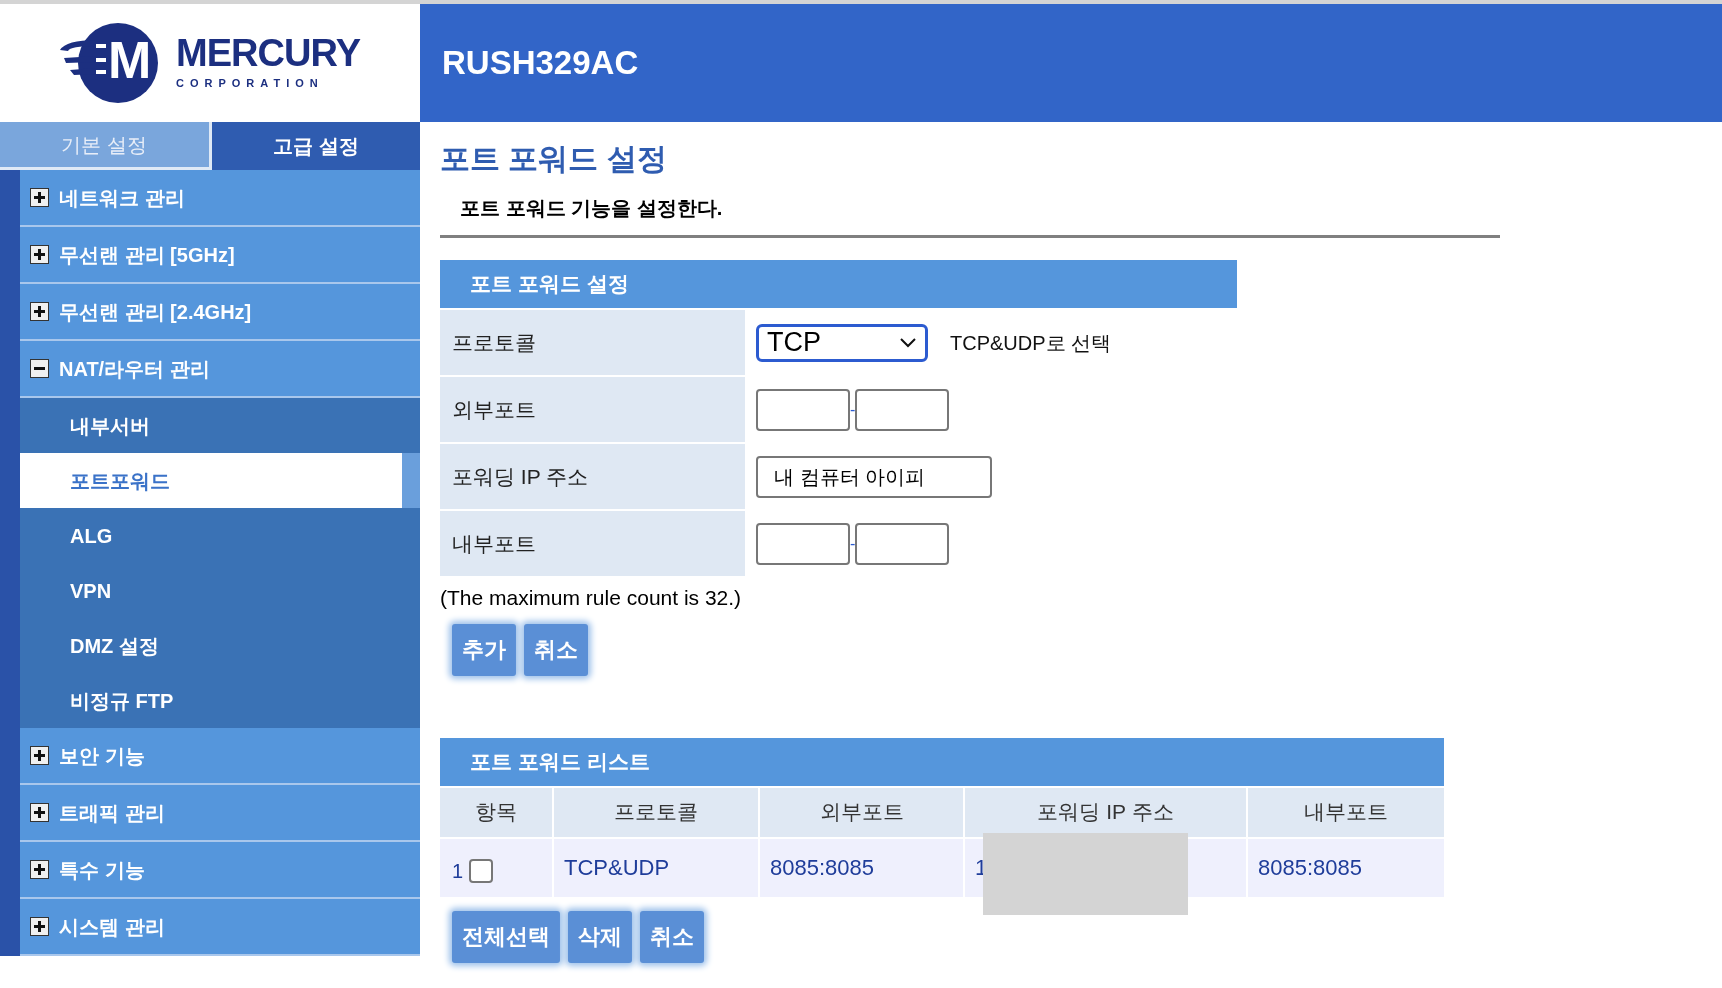 The width and height of the screenshot is (1722, 988). What do you see at coordinates (211, 480) in the screenshot?
I see `sidebar-subitem: 포트포워드` at bounding box center [211, 480].